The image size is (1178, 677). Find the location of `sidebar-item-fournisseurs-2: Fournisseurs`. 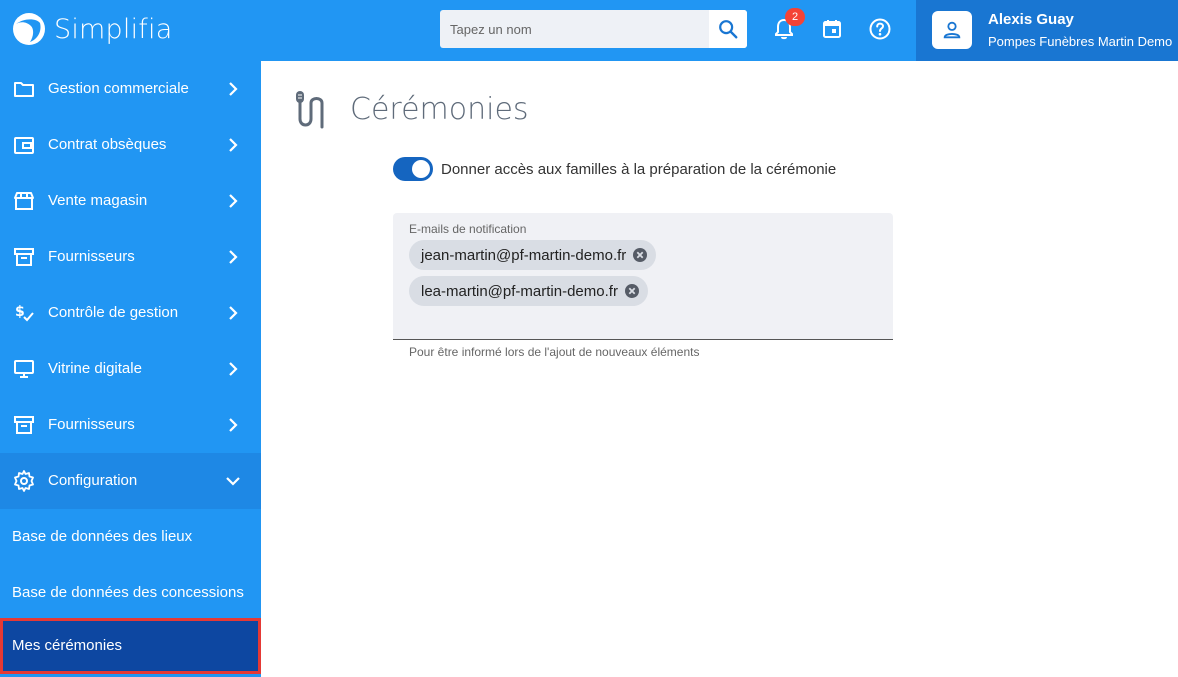

sidebar-item-fournisseurs-2: Fournisseurs is located at coordinates (130, 425).